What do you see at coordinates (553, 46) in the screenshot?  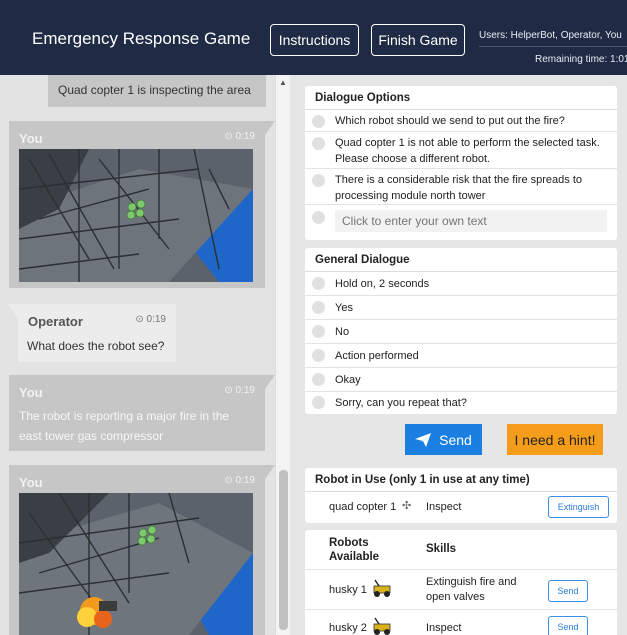 I see `header-divider` at bounding box center [553, 46].